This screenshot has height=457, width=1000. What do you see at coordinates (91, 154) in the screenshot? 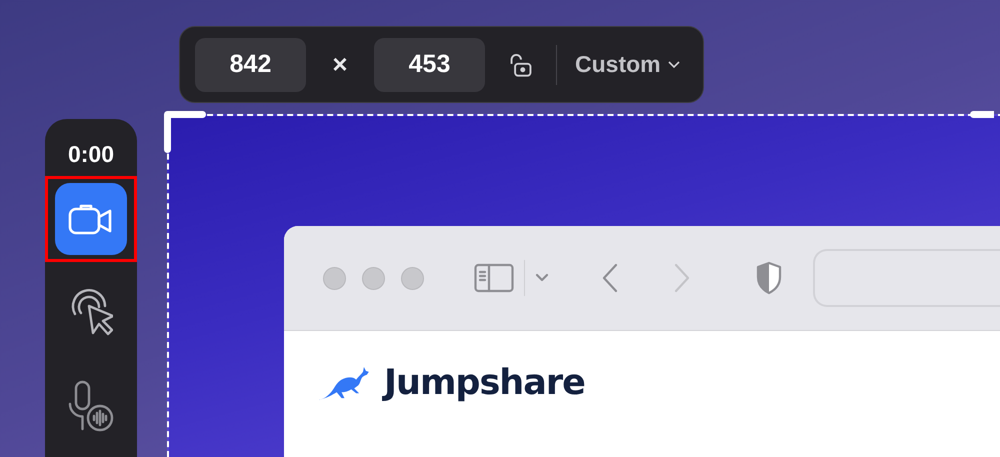
I see `recording-timer: 0:00` at bounding box center [91, 154].